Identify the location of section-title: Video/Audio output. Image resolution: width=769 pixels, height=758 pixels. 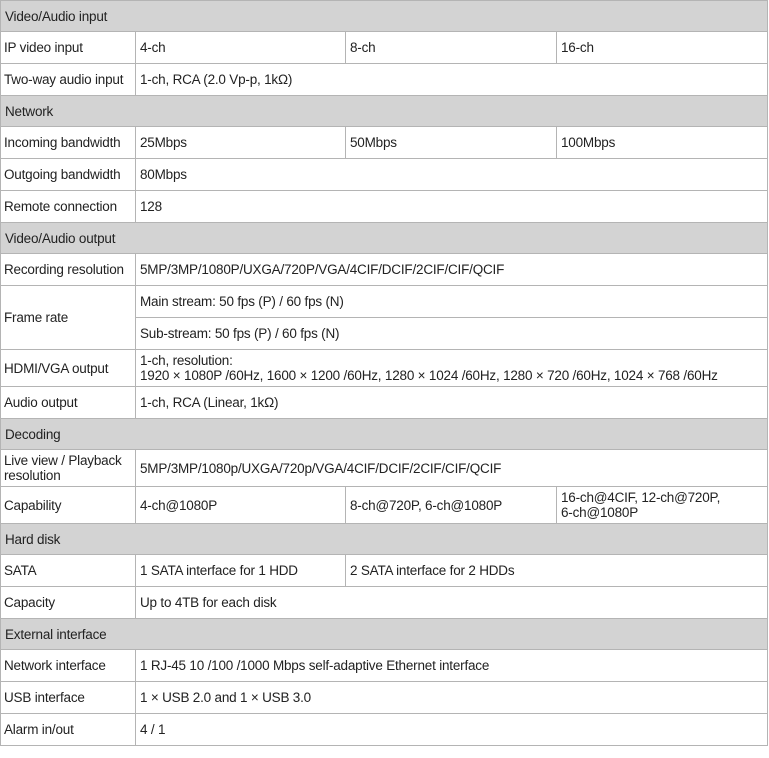
(384, 238).